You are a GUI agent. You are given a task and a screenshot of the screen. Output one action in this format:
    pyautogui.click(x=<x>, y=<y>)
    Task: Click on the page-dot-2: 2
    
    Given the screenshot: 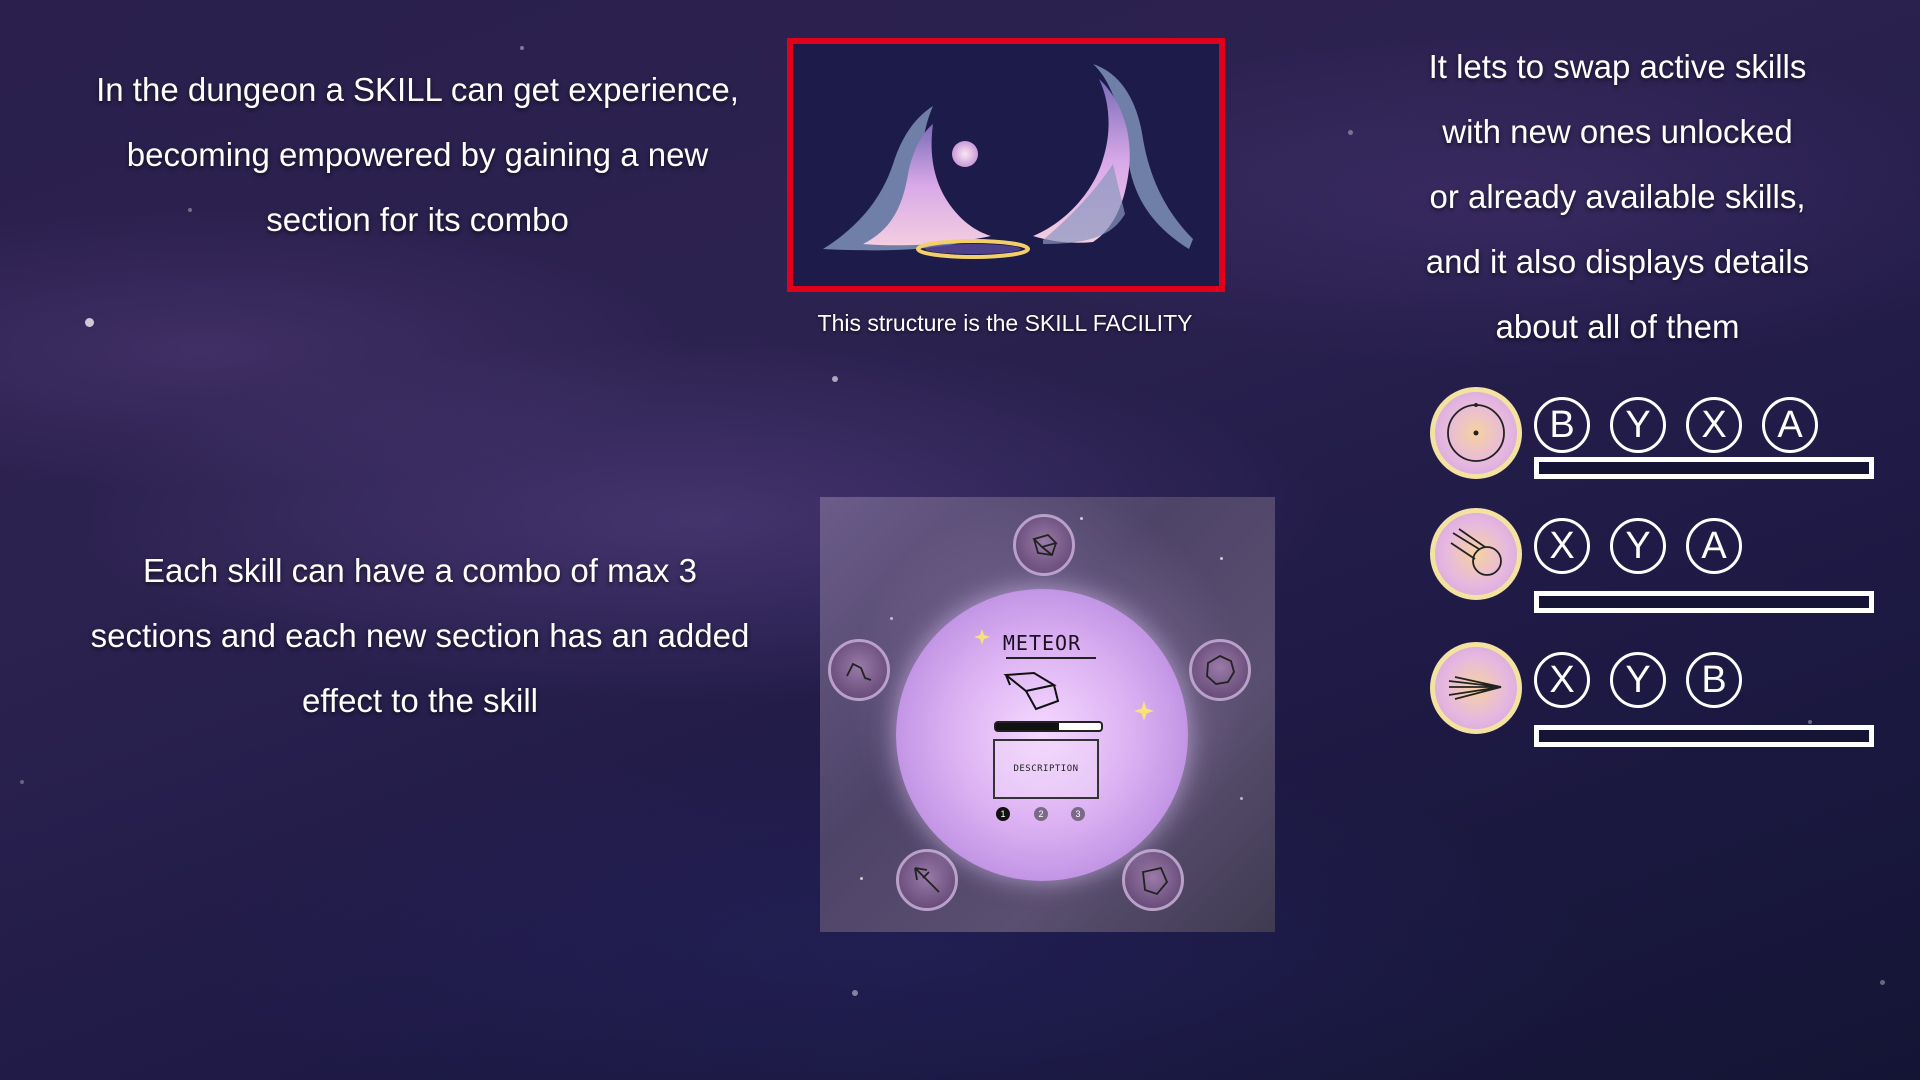 What is the action you would take?
    pyautogui.click(x=1041, y=814)
    